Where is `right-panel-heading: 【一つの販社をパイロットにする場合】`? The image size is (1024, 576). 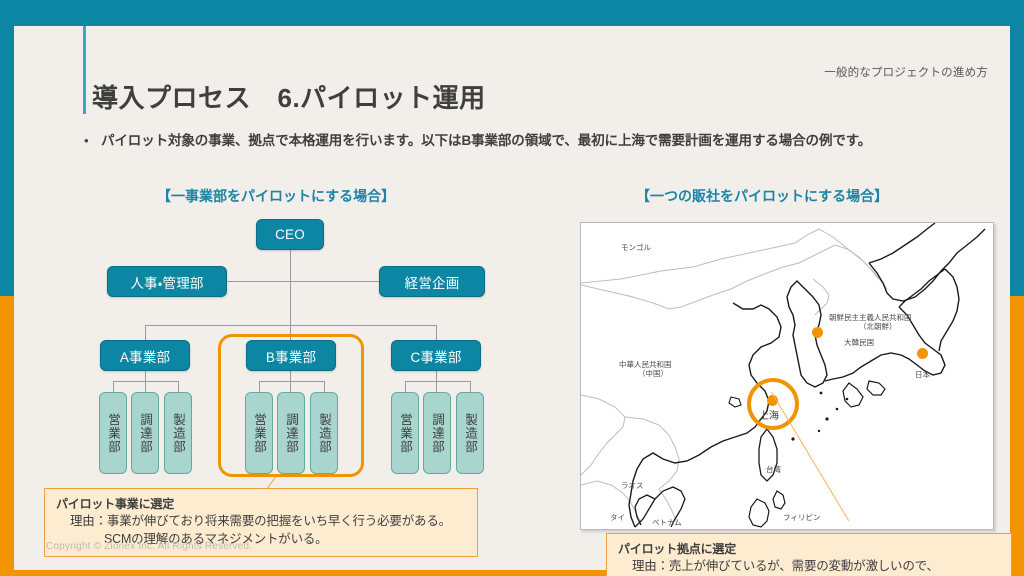 right-panel-heading: 【一つの販社をパイロットにする場合】 is located at coordinates (762, 196).